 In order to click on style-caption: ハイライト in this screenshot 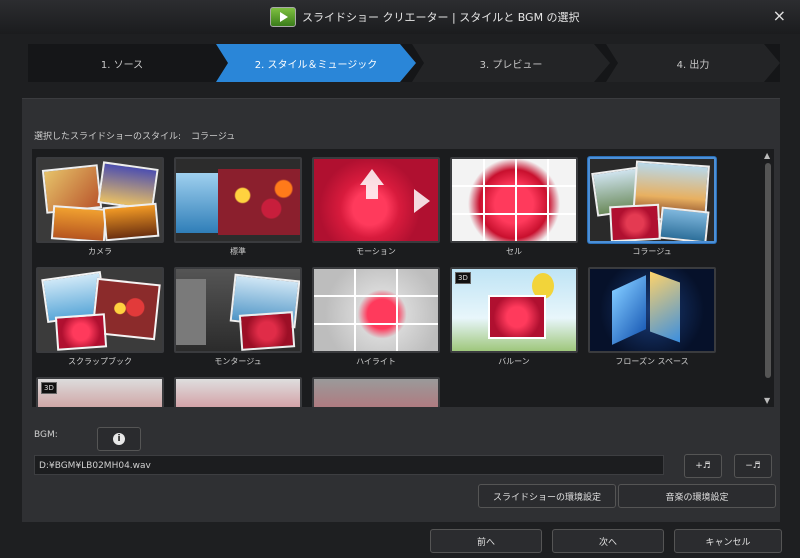, I will do `click(376, 361)`.